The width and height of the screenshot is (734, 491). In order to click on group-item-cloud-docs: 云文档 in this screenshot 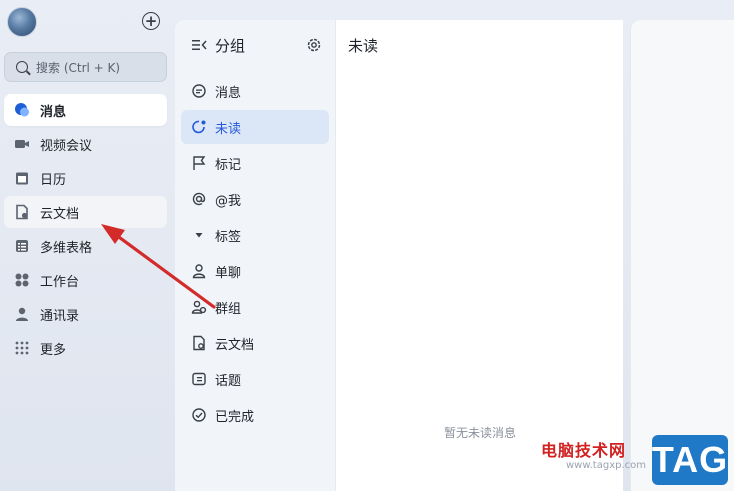, I will do `click(255, 343)`.